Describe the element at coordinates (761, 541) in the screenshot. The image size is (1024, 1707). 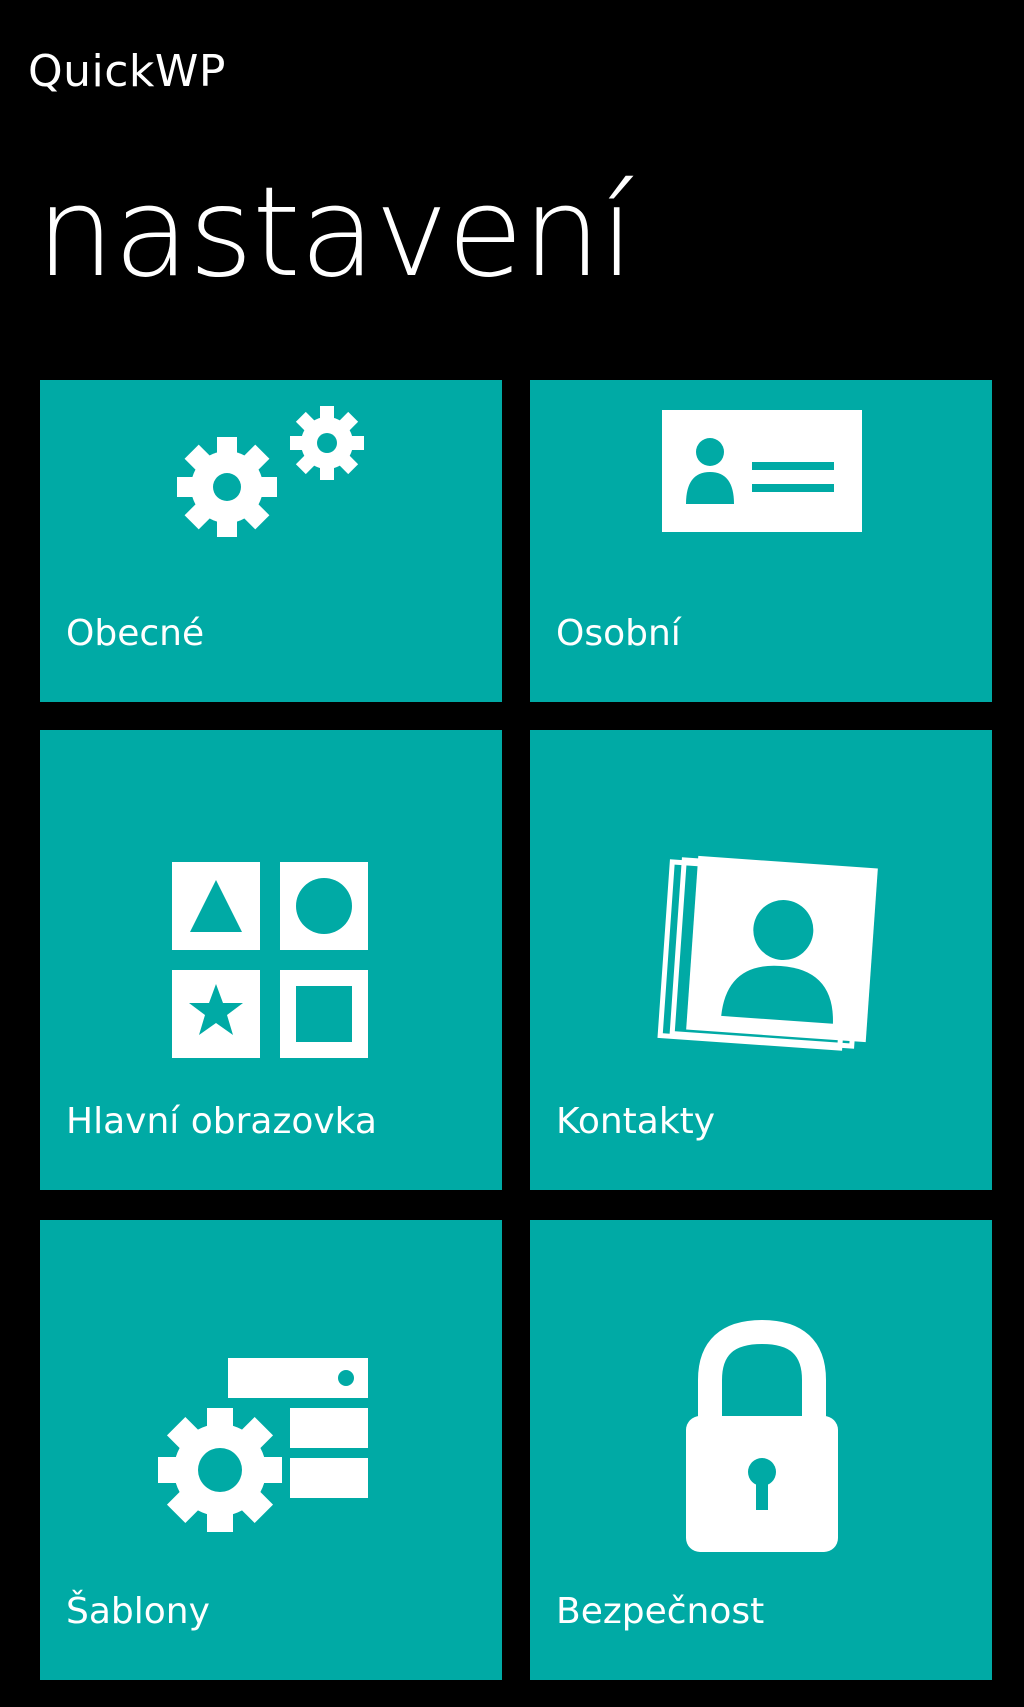
I see `tile-osobni: Osobní` at that location.